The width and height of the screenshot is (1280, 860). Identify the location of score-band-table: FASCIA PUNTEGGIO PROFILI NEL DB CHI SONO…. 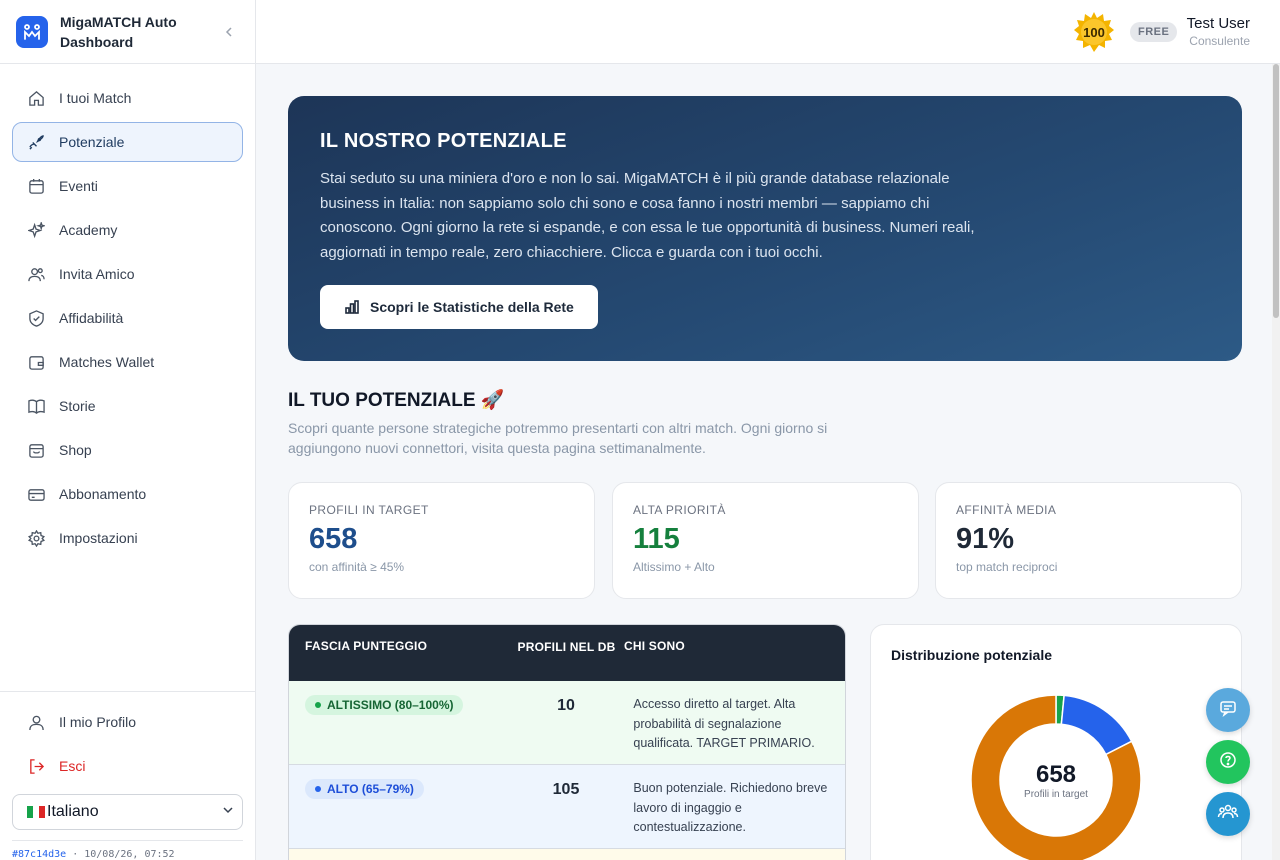
(567, 742).